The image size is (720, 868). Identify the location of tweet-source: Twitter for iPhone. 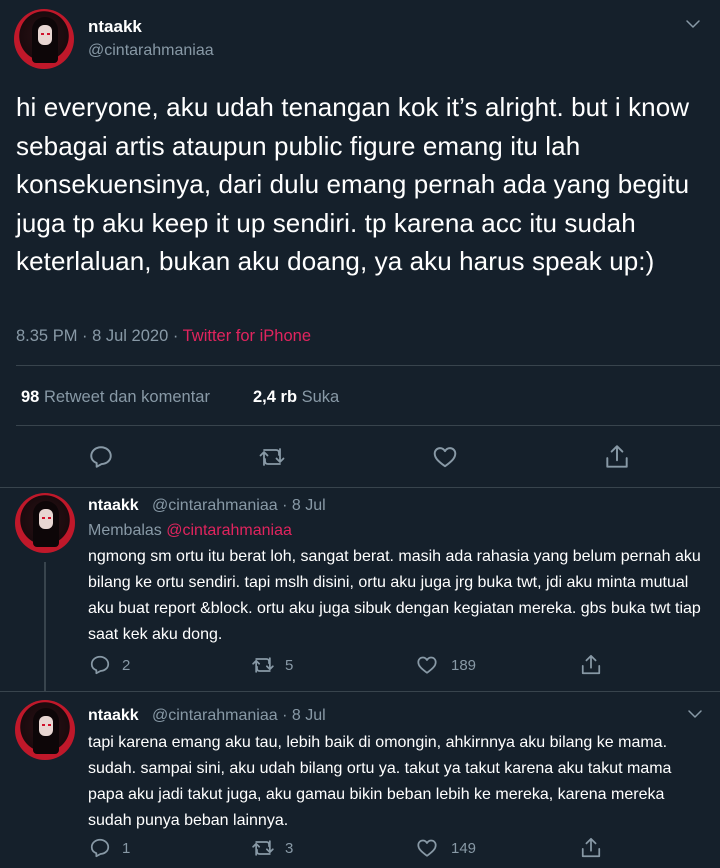
(247, 336).